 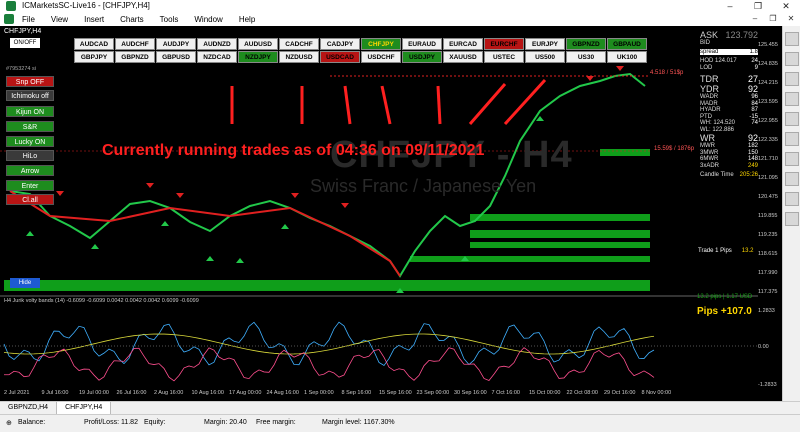 What do you see at coordinates (422, 44) in the screenshot?
I see `pair-button-euraud: EURAUD` at bounding box center [422, 44].